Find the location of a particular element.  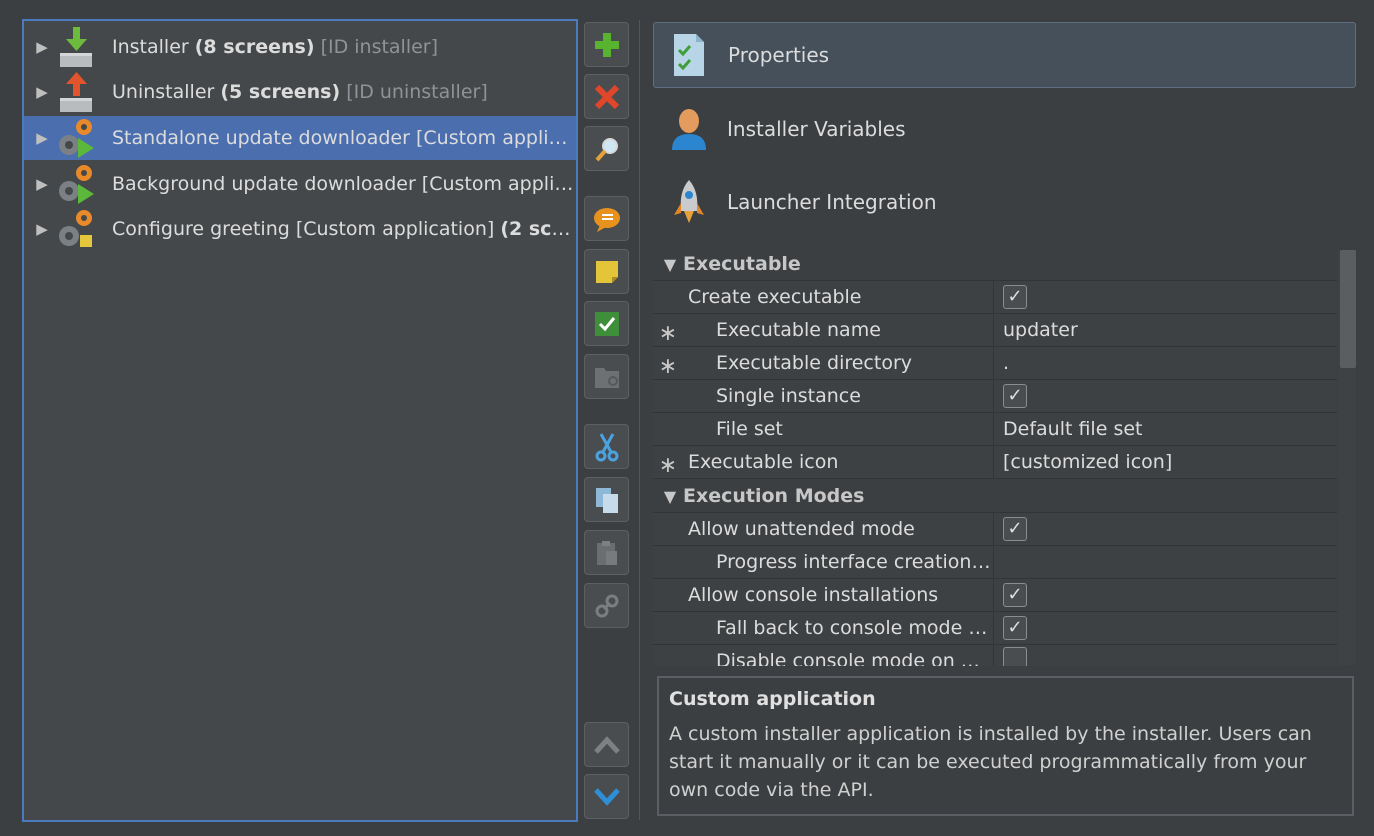

section-properties: Properties is located at coordinates (1004, 55).